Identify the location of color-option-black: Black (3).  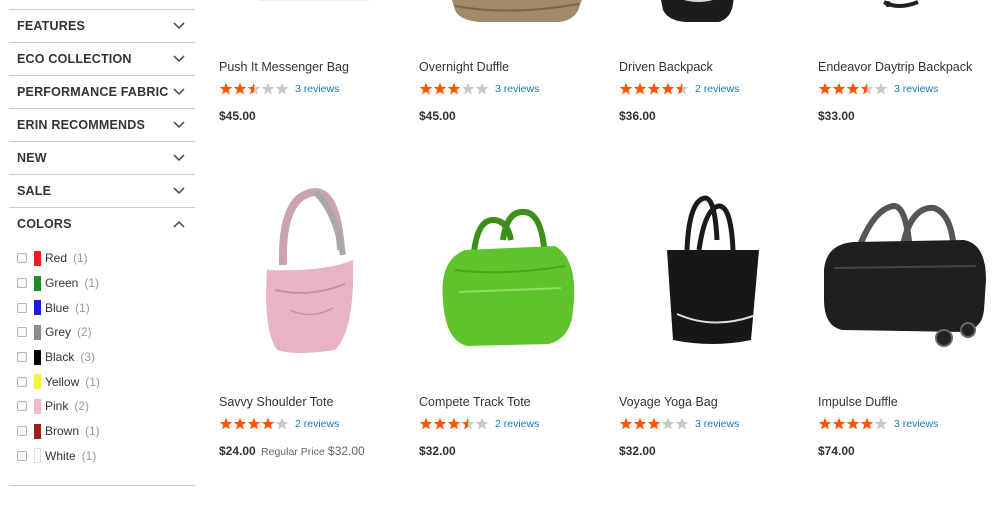
(102, 357).